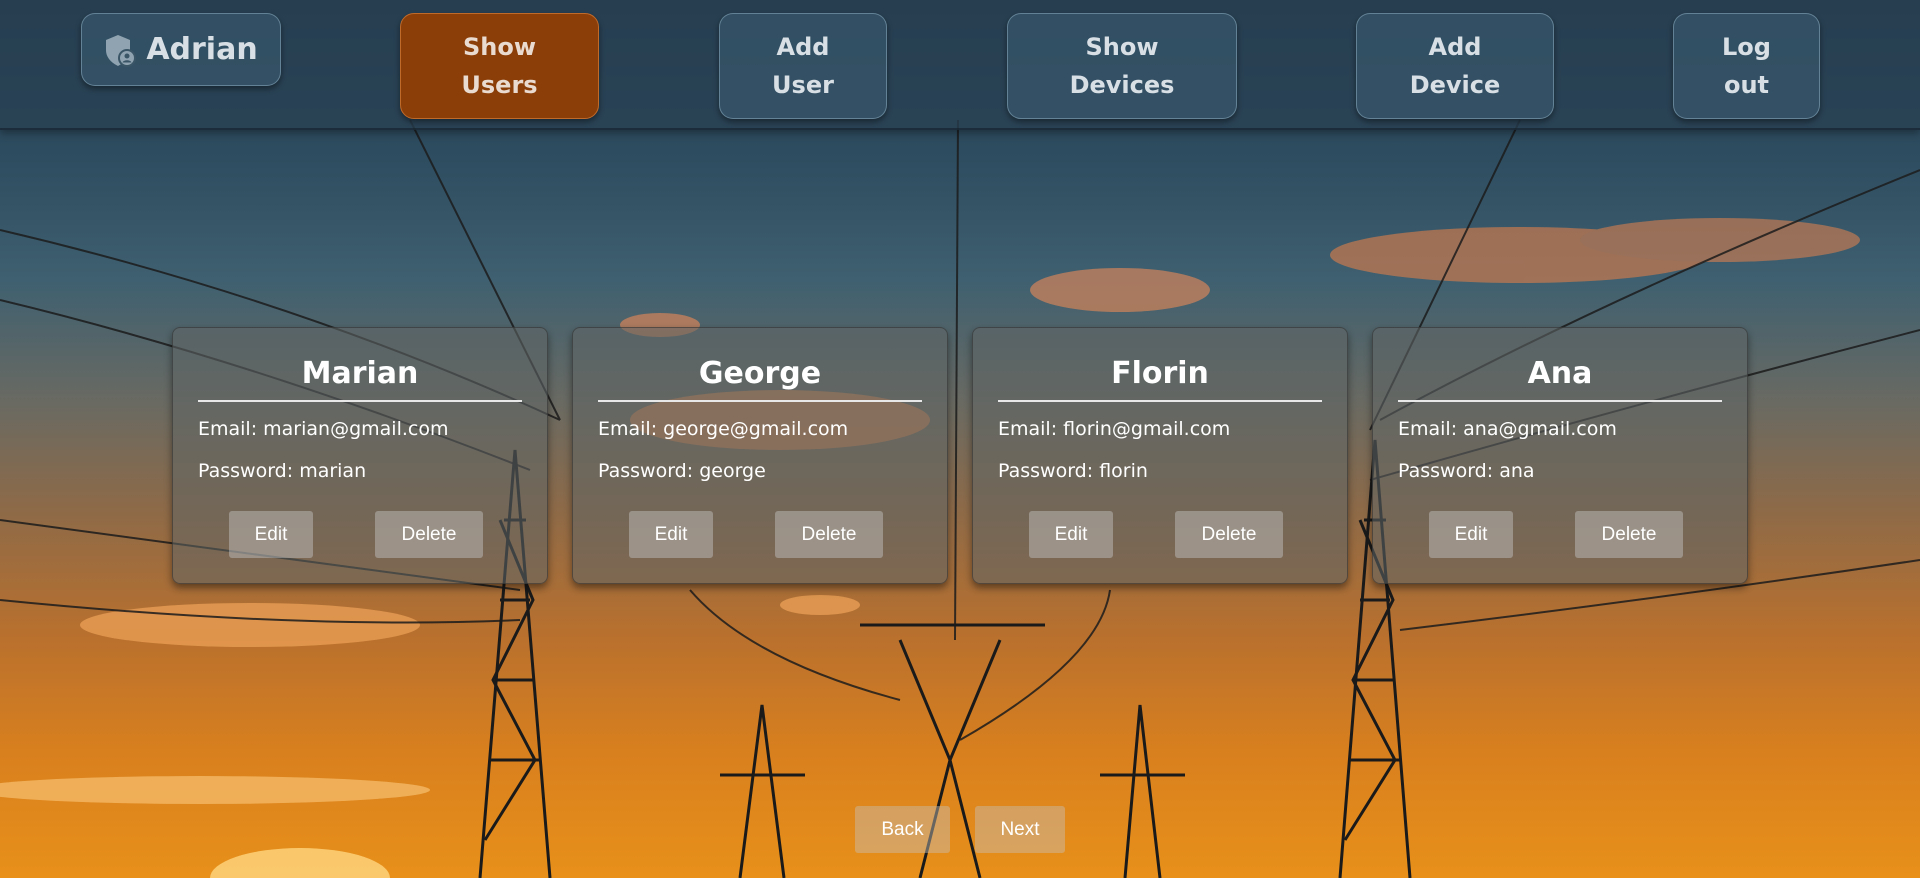  Describe the element at coordinates (202, 49) in the screenshot. I see `brand-name: Adrian` at that location.